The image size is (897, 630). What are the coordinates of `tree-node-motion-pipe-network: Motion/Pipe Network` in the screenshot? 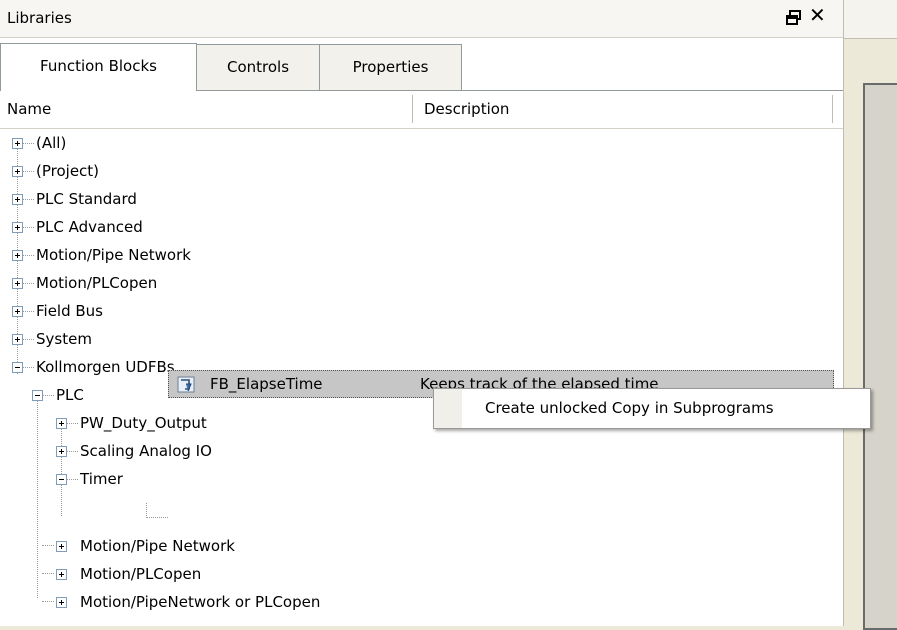 It's located at (113, 255).